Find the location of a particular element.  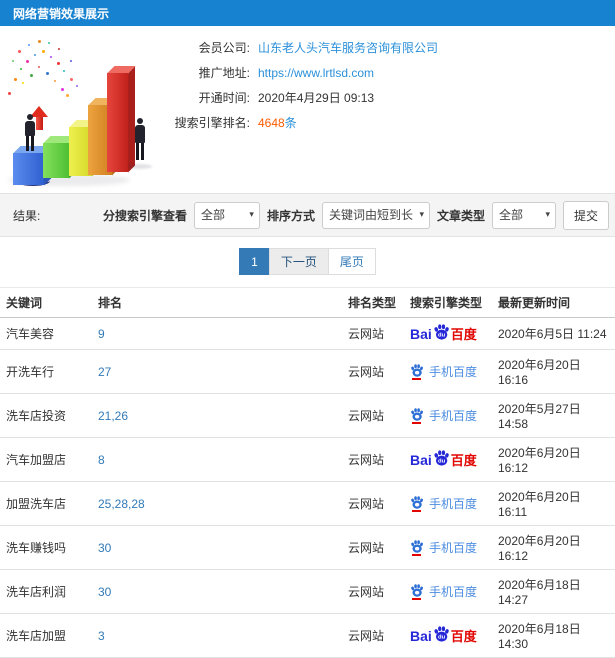

table-row: 洗车店投资 21,26 云网站 Bai du 百度 is located at coordinates (307, 415).